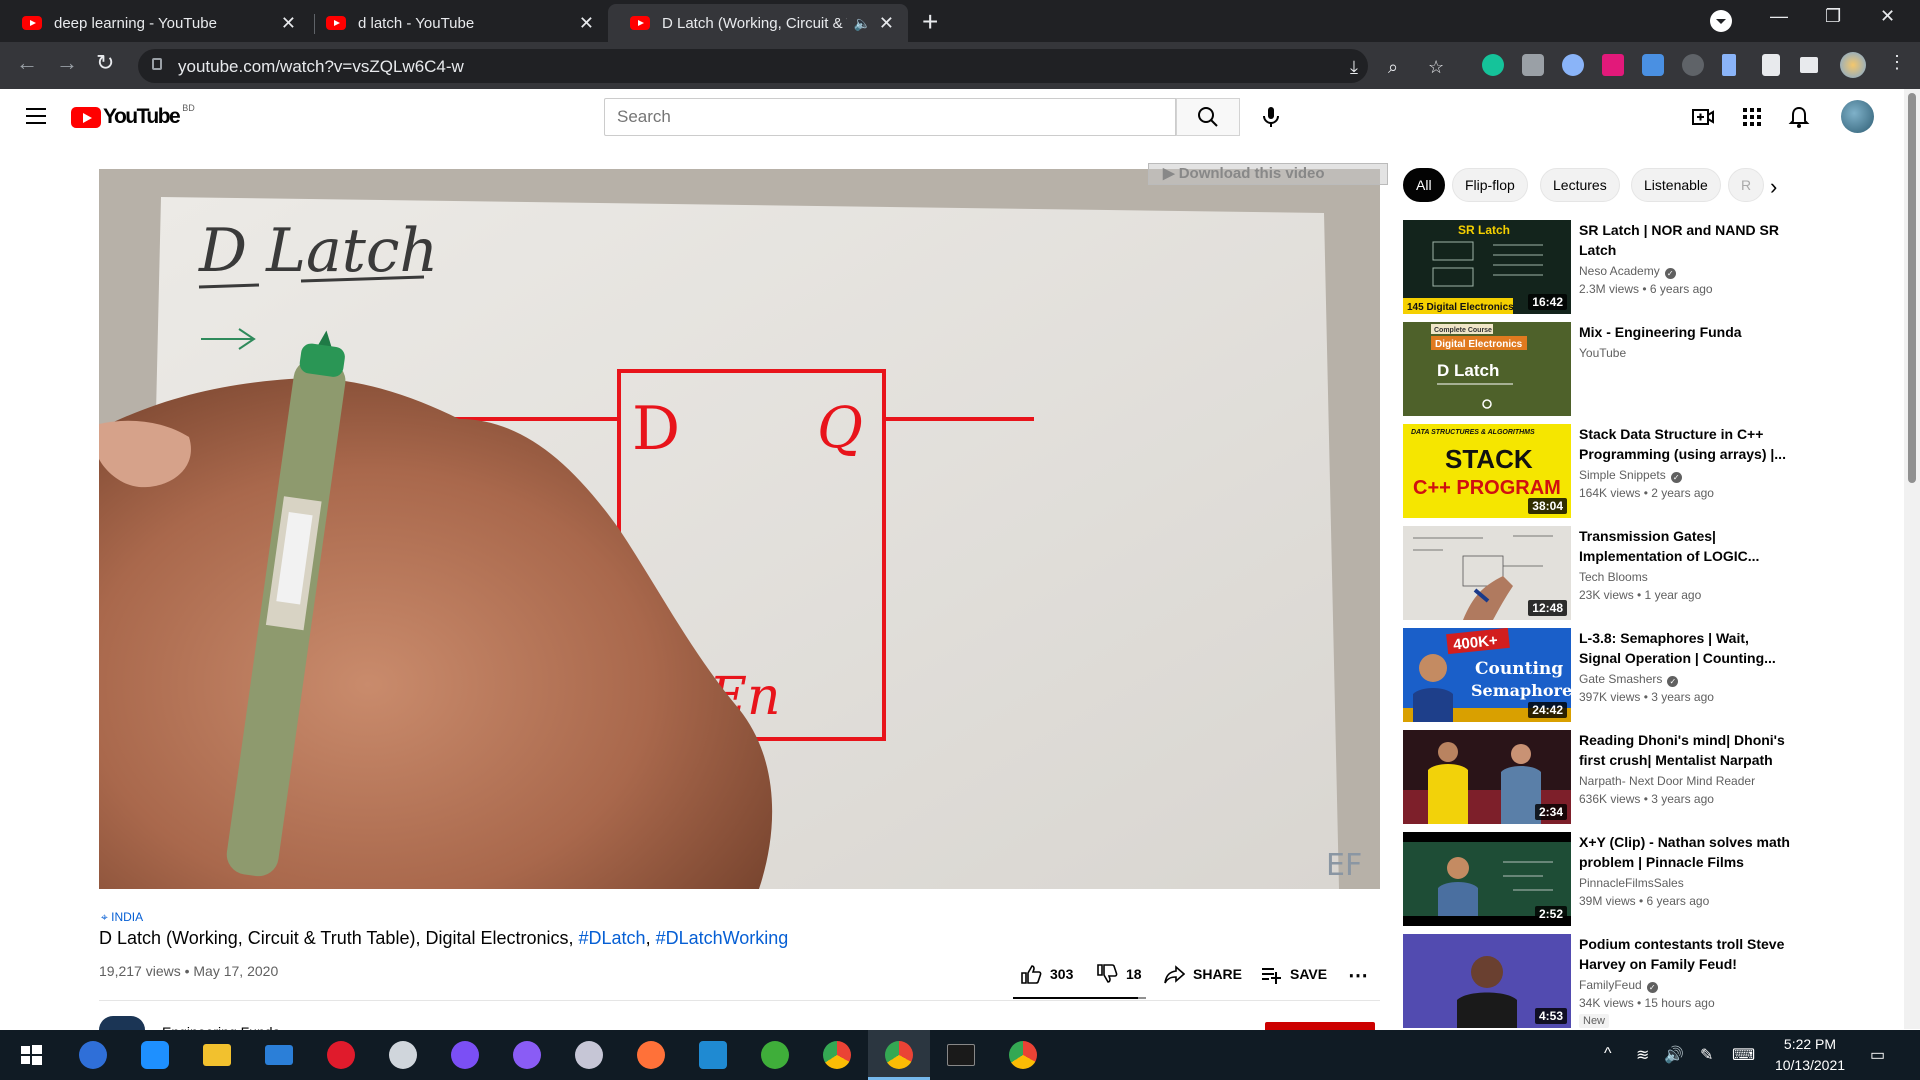 The image size is (1920, 1080). What do you see at coordinates (1773, 187) in the screenshot?
I see `chevron-right-icon: ›` at bounding box center [1773, 187].